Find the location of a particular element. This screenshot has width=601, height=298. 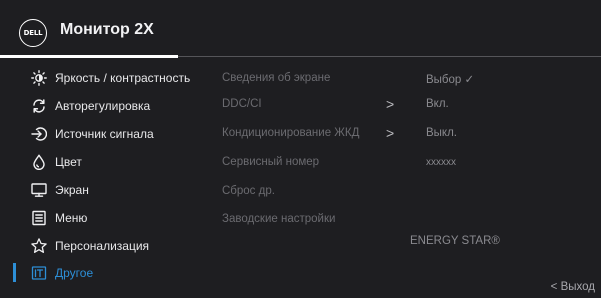

option-lcd-conditioning: Кондиционирование ЖКД is located at coordinates (290, 133).